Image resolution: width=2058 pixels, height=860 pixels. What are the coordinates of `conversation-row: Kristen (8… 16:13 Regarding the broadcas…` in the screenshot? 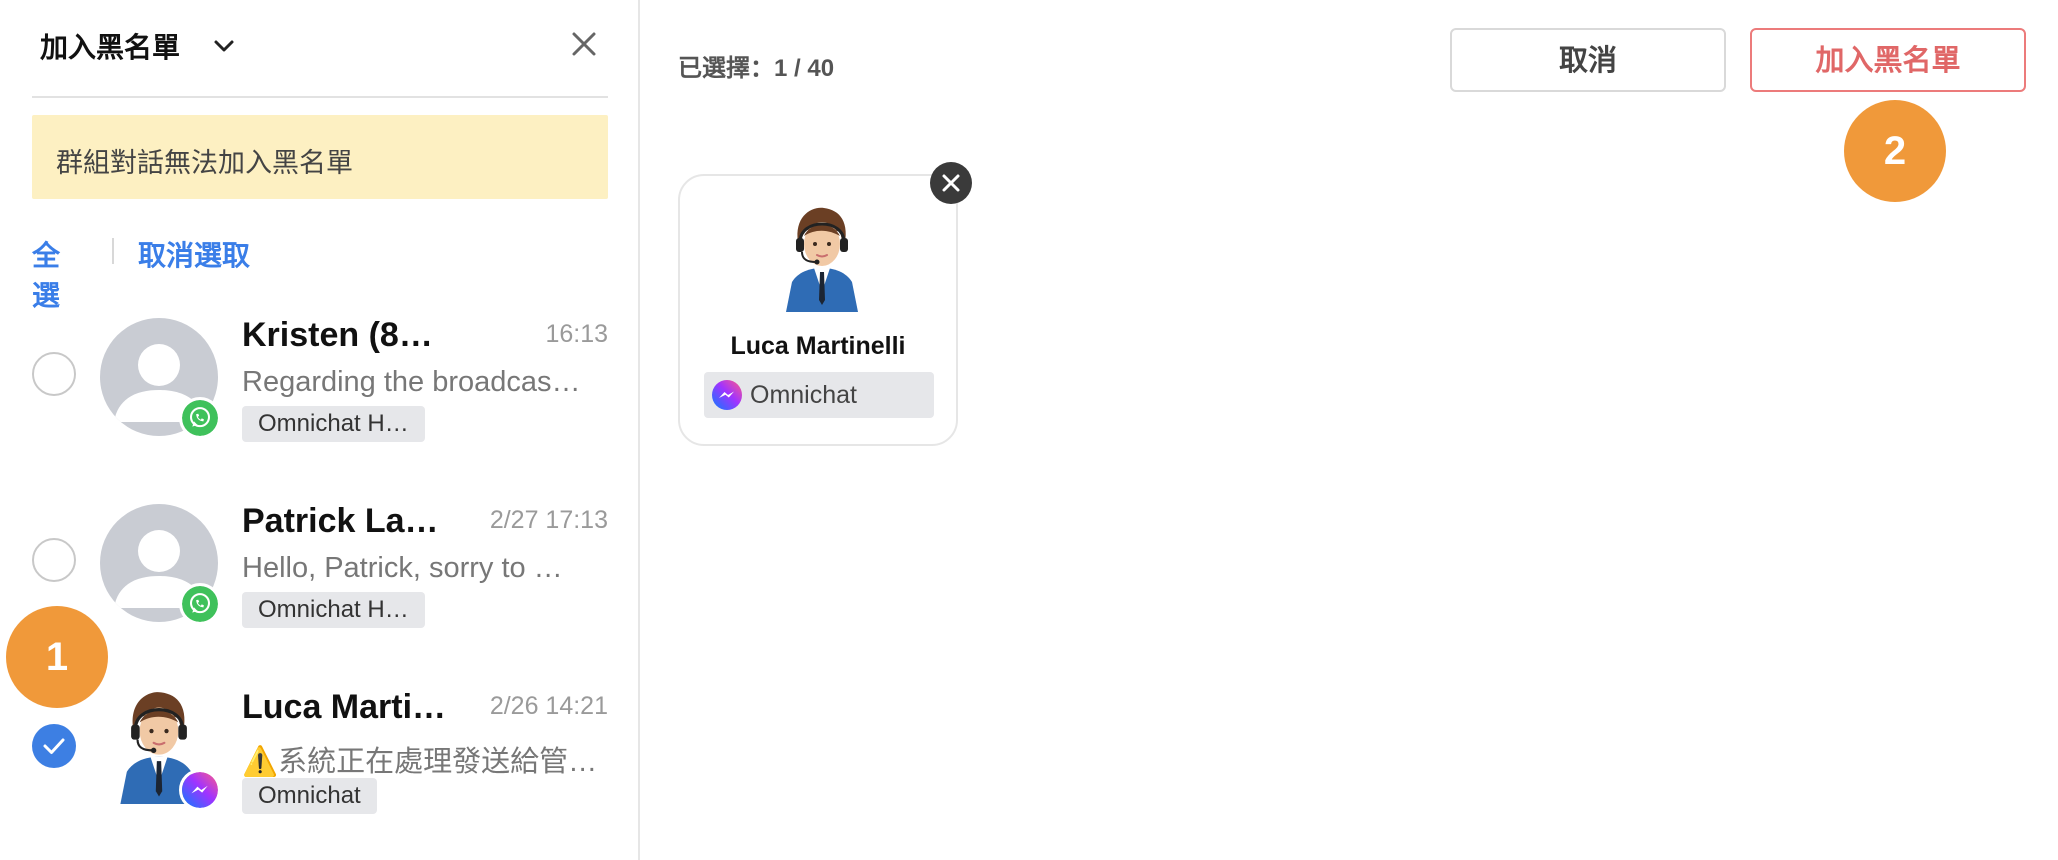 It's located at (320, 390).